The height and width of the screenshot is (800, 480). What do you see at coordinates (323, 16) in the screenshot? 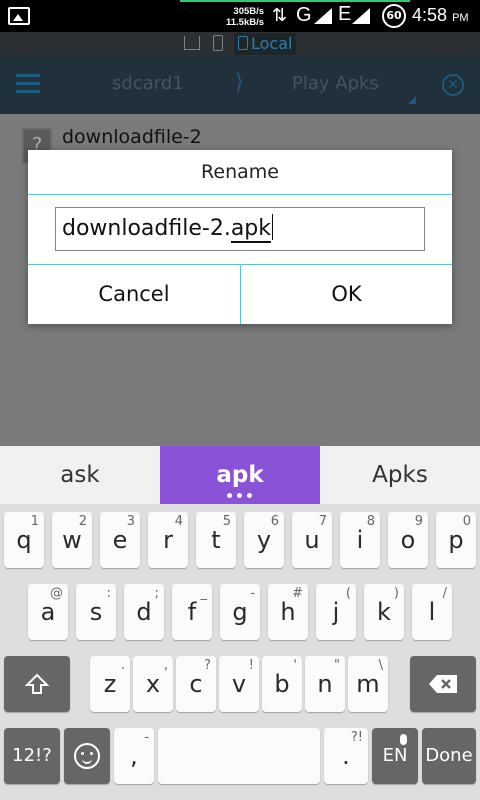
I see `signal-icon` at bounding box center [323, 16].